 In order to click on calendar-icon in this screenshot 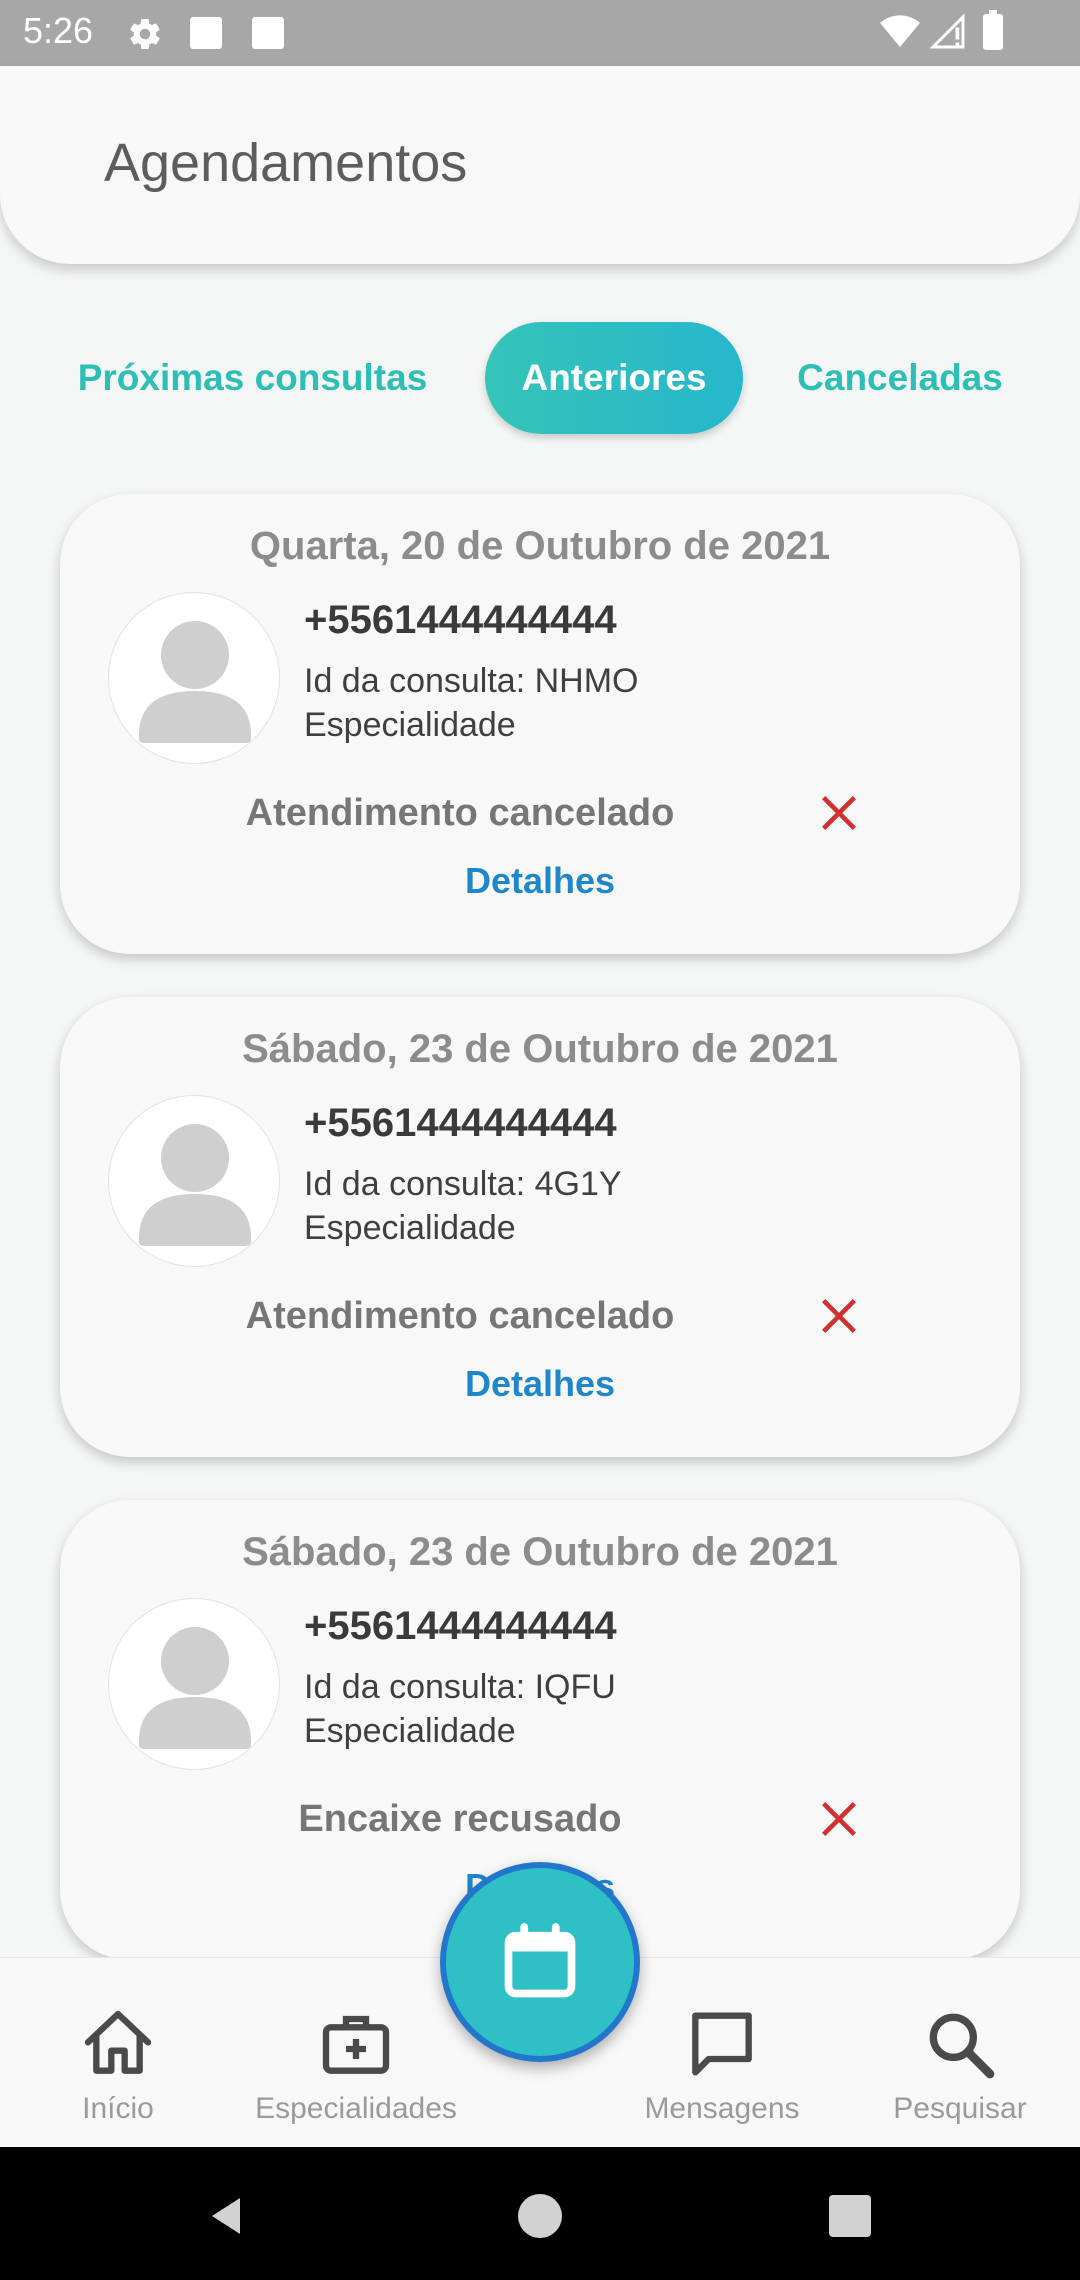, I will do `click(540, 1960)`.